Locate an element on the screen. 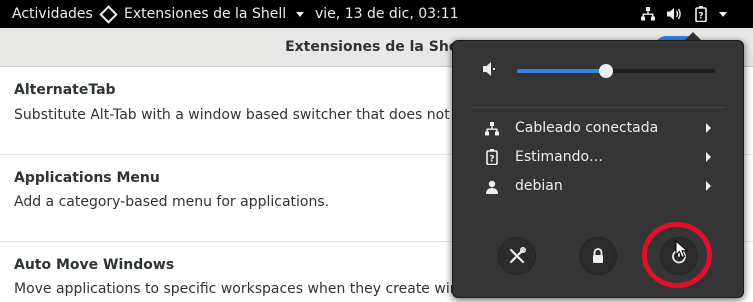  volume-icon is located at coordinates (674, 14).